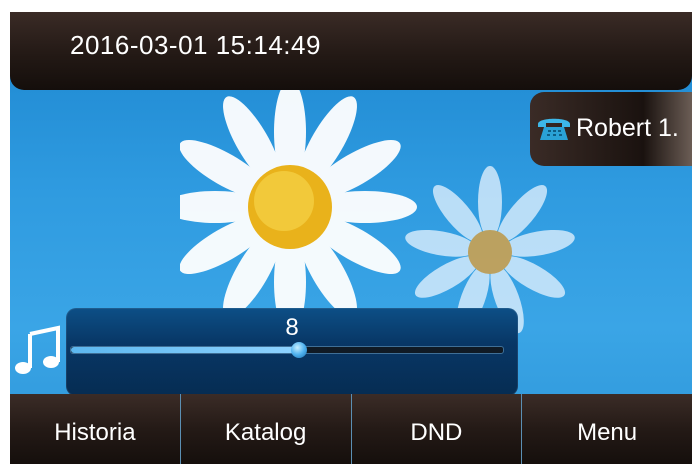 This screenshot has height=464, width=692. What do you see at coordinates (37, 349) in the screenshot?
I see `music-note-icon` at bounding box center [37, 349].